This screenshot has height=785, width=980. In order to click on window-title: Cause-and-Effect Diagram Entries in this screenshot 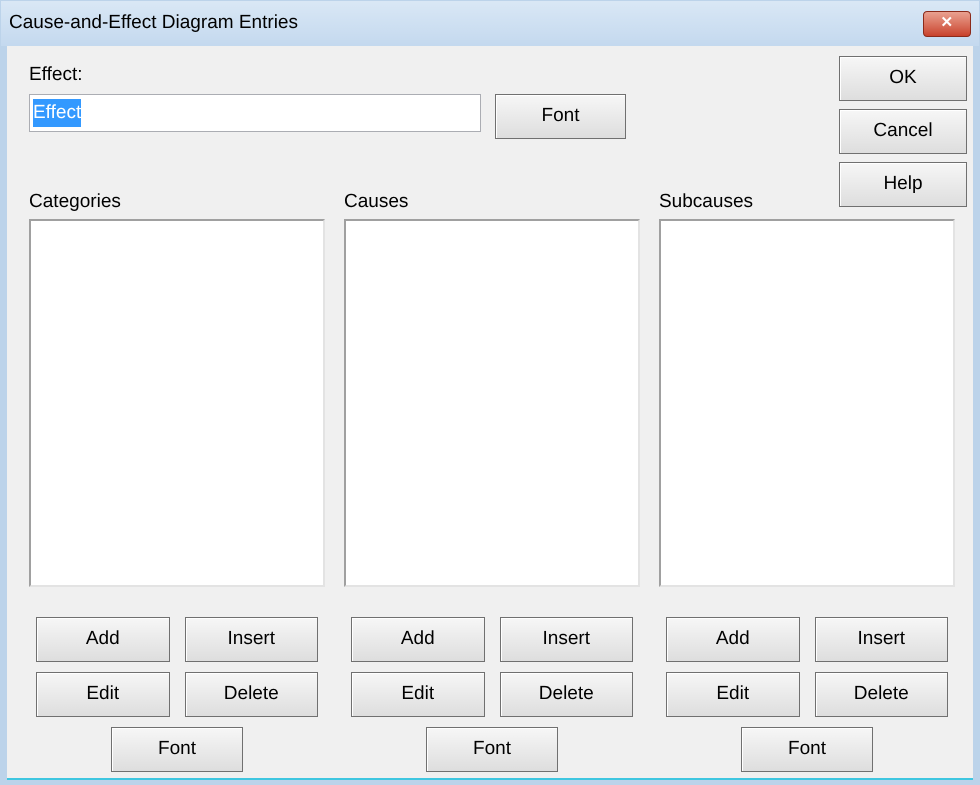, I will do `click(153, 23)`.